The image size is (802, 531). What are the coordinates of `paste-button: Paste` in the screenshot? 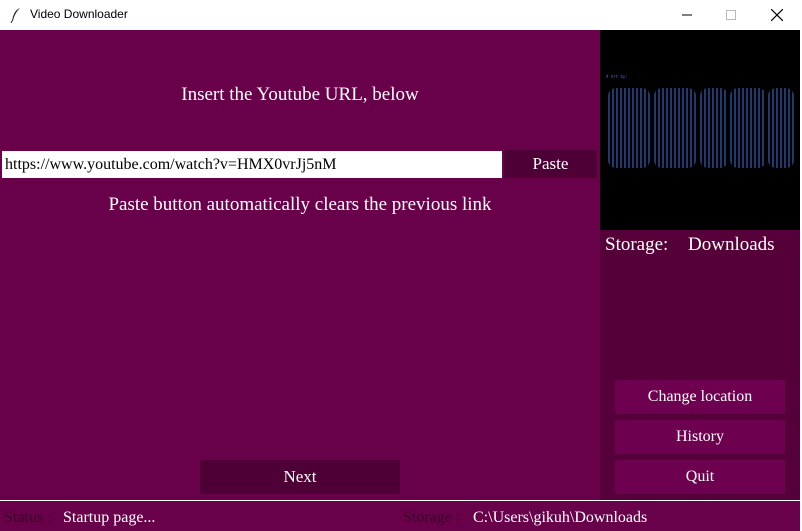 It's located at (550, 164).